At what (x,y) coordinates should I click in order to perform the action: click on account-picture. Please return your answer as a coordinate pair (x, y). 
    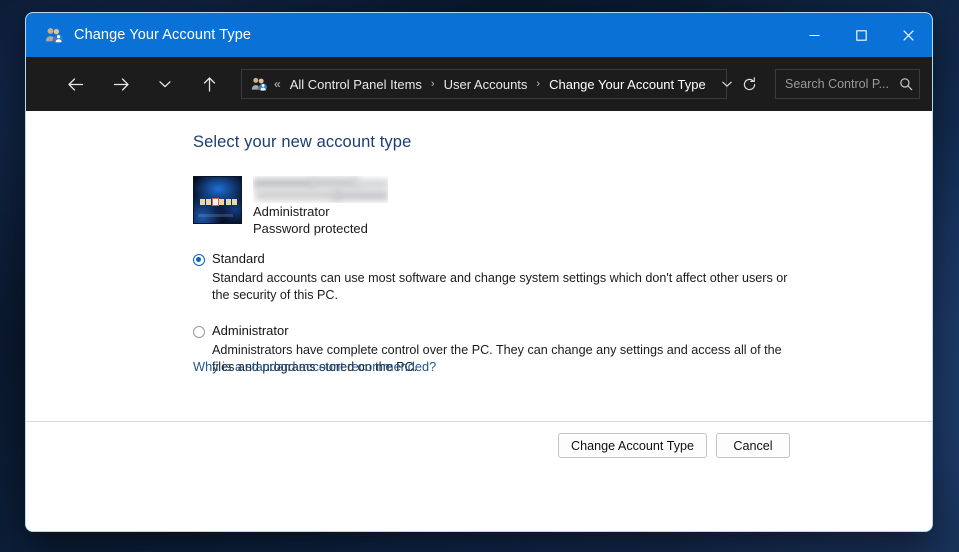
    Looking at the image, I should click on (217, 200).